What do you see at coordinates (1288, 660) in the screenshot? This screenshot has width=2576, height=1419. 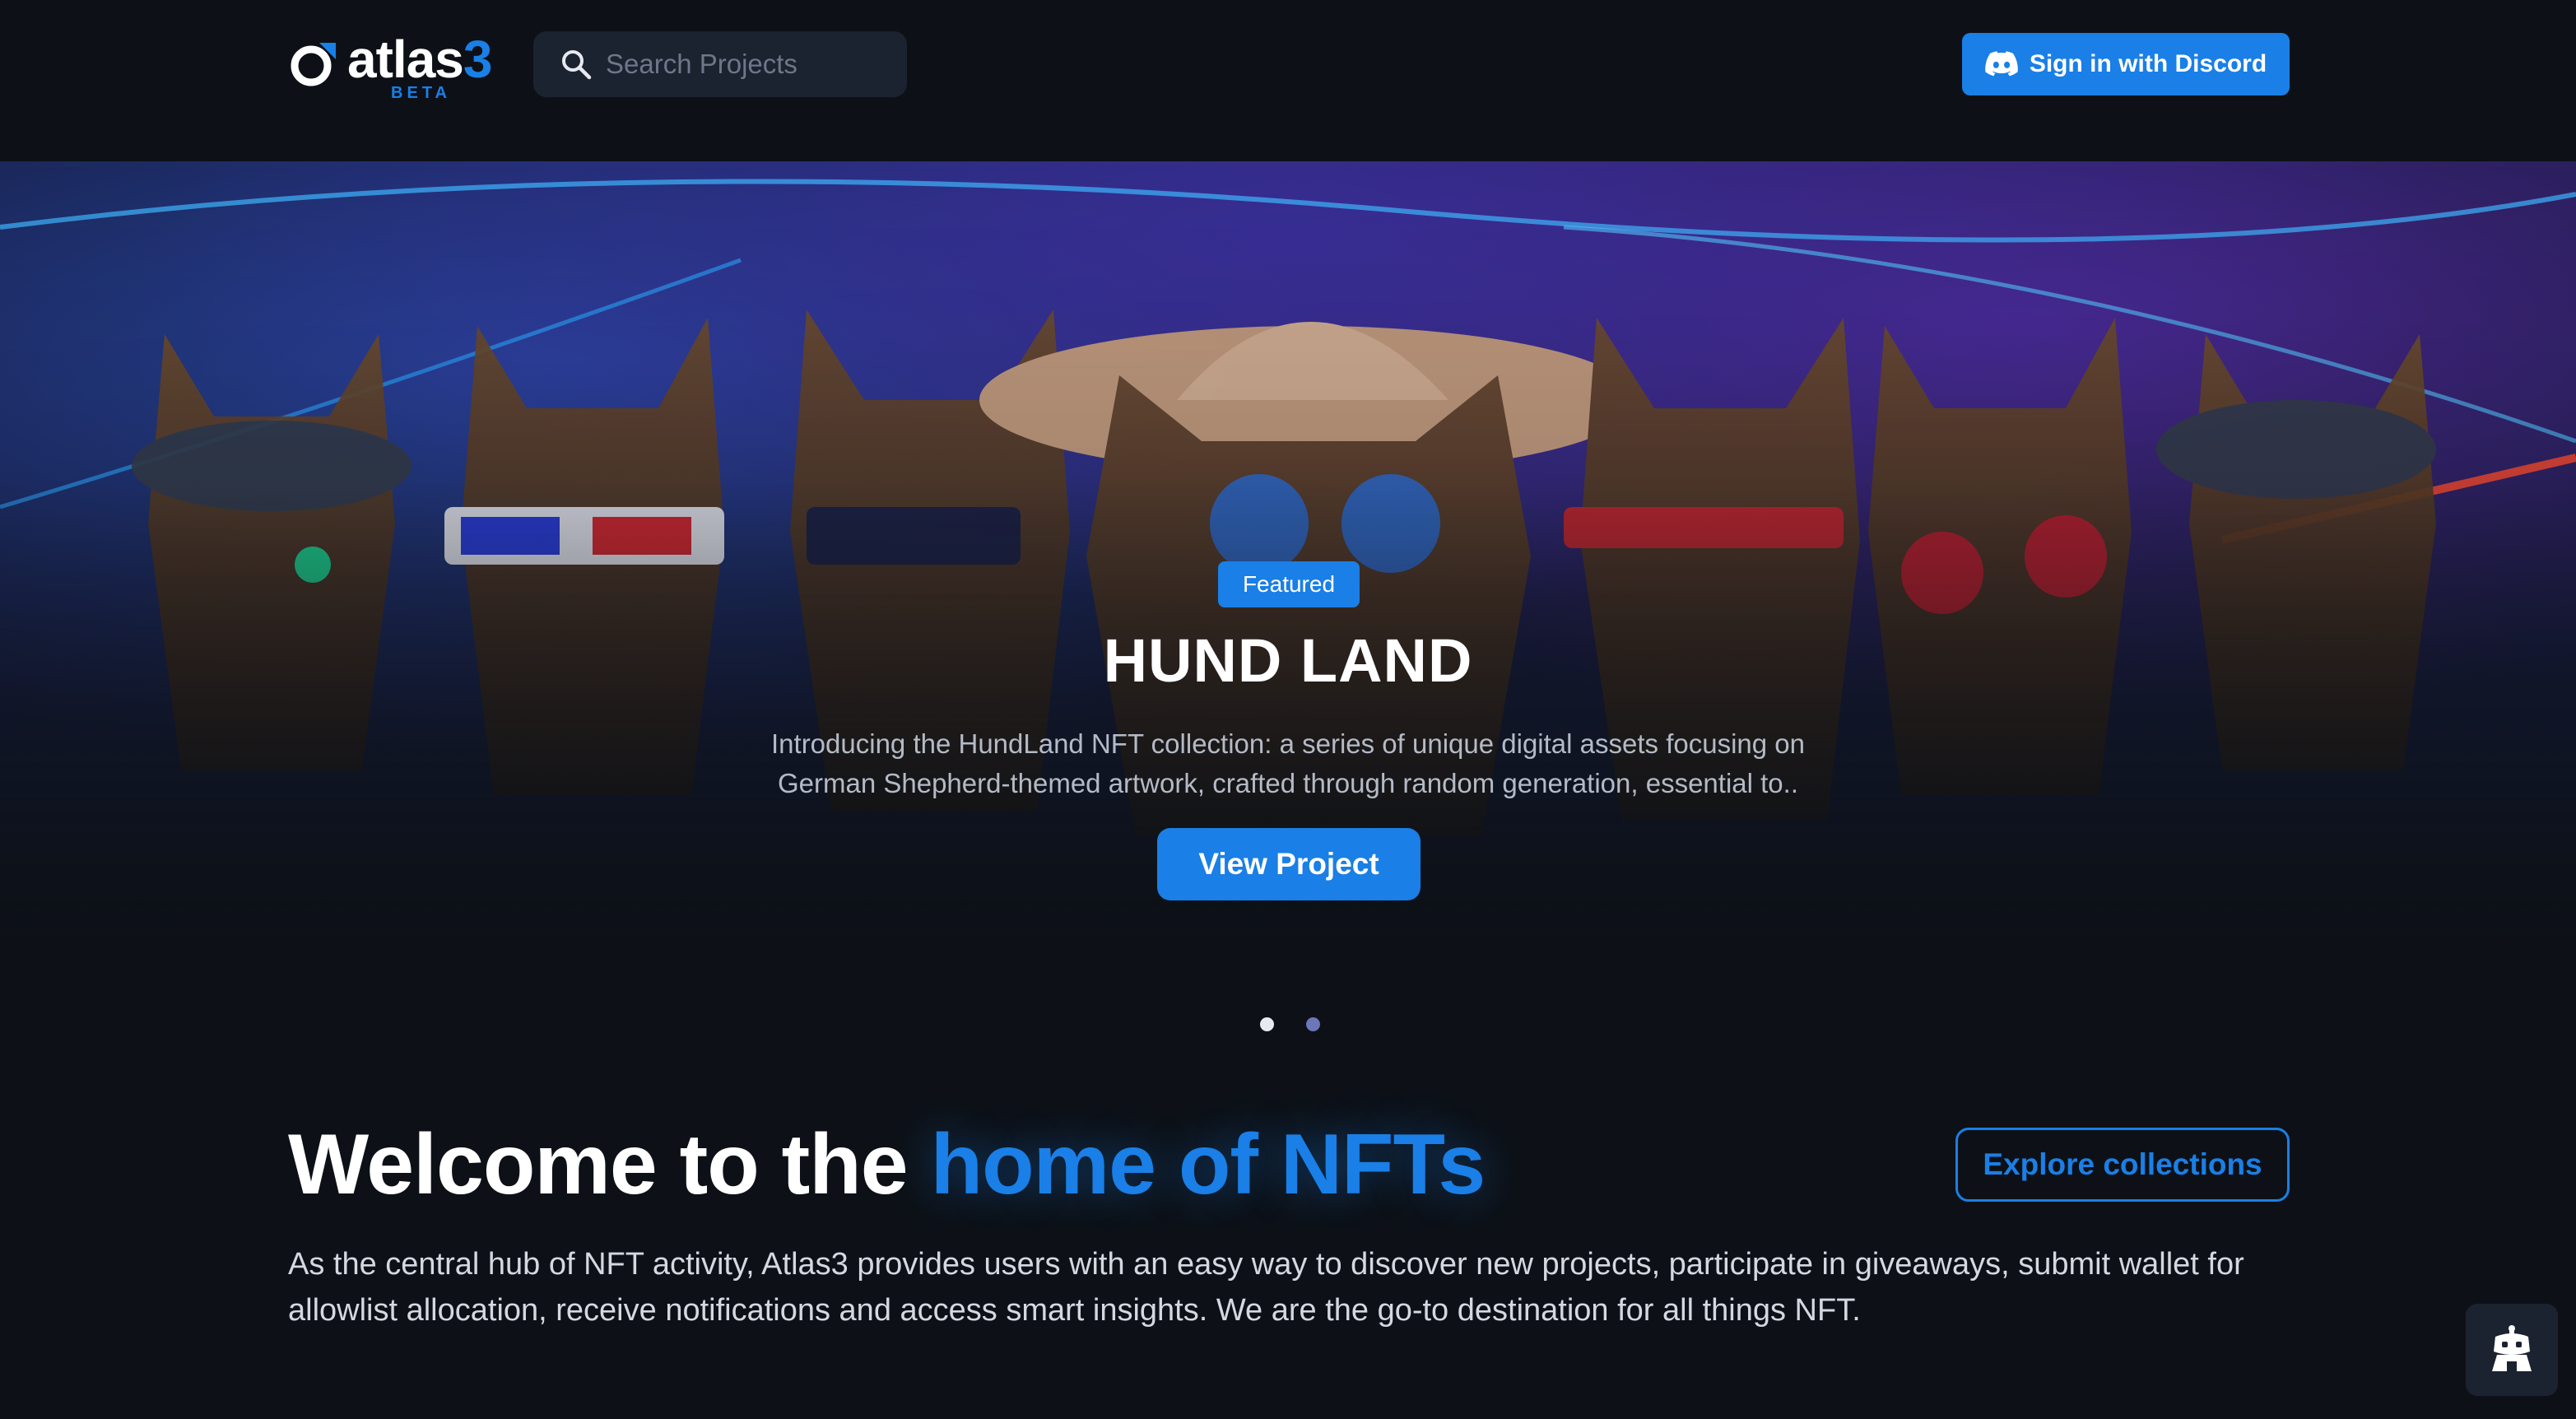 I see `featured-project-title: HUND LAND` at bounding box center [1288, 660].